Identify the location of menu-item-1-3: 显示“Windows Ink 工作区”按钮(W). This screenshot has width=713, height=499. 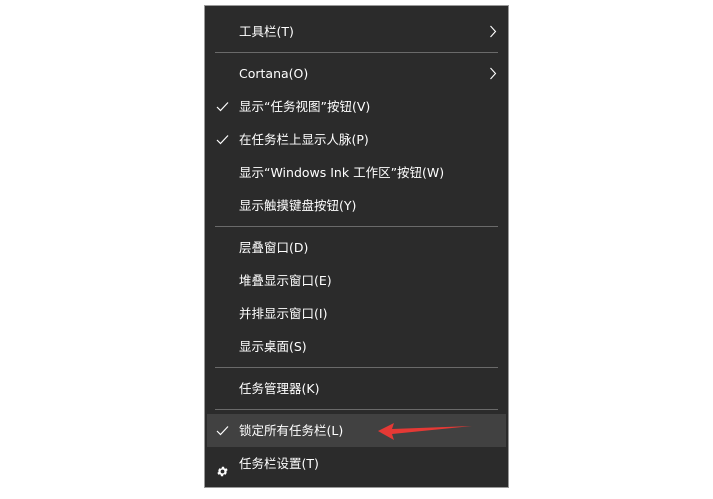
(356, 172).